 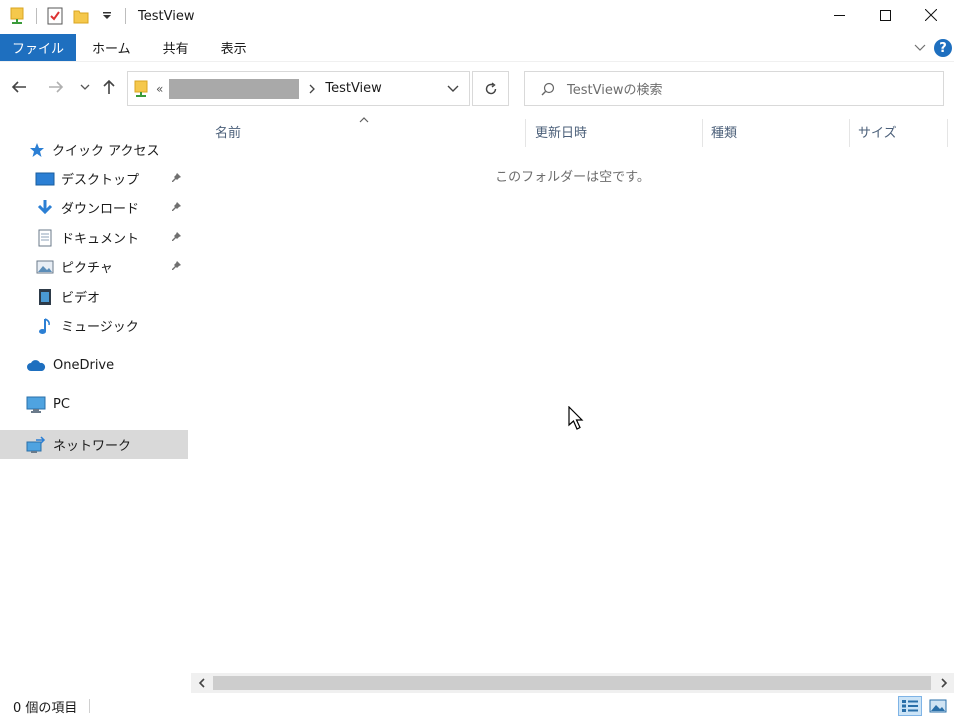 What do you see at coordinates (920, 48) in the screenshot?
I see `expand-ribbon-icon` at bounding box center [920, 48].